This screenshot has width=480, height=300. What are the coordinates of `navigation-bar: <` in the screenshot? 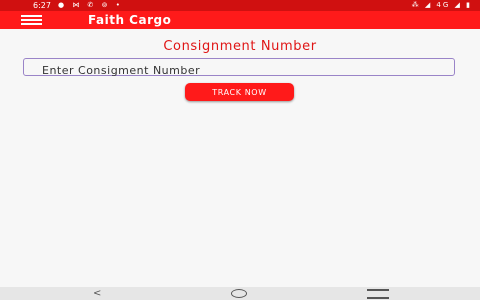 It's located at (240, 293).